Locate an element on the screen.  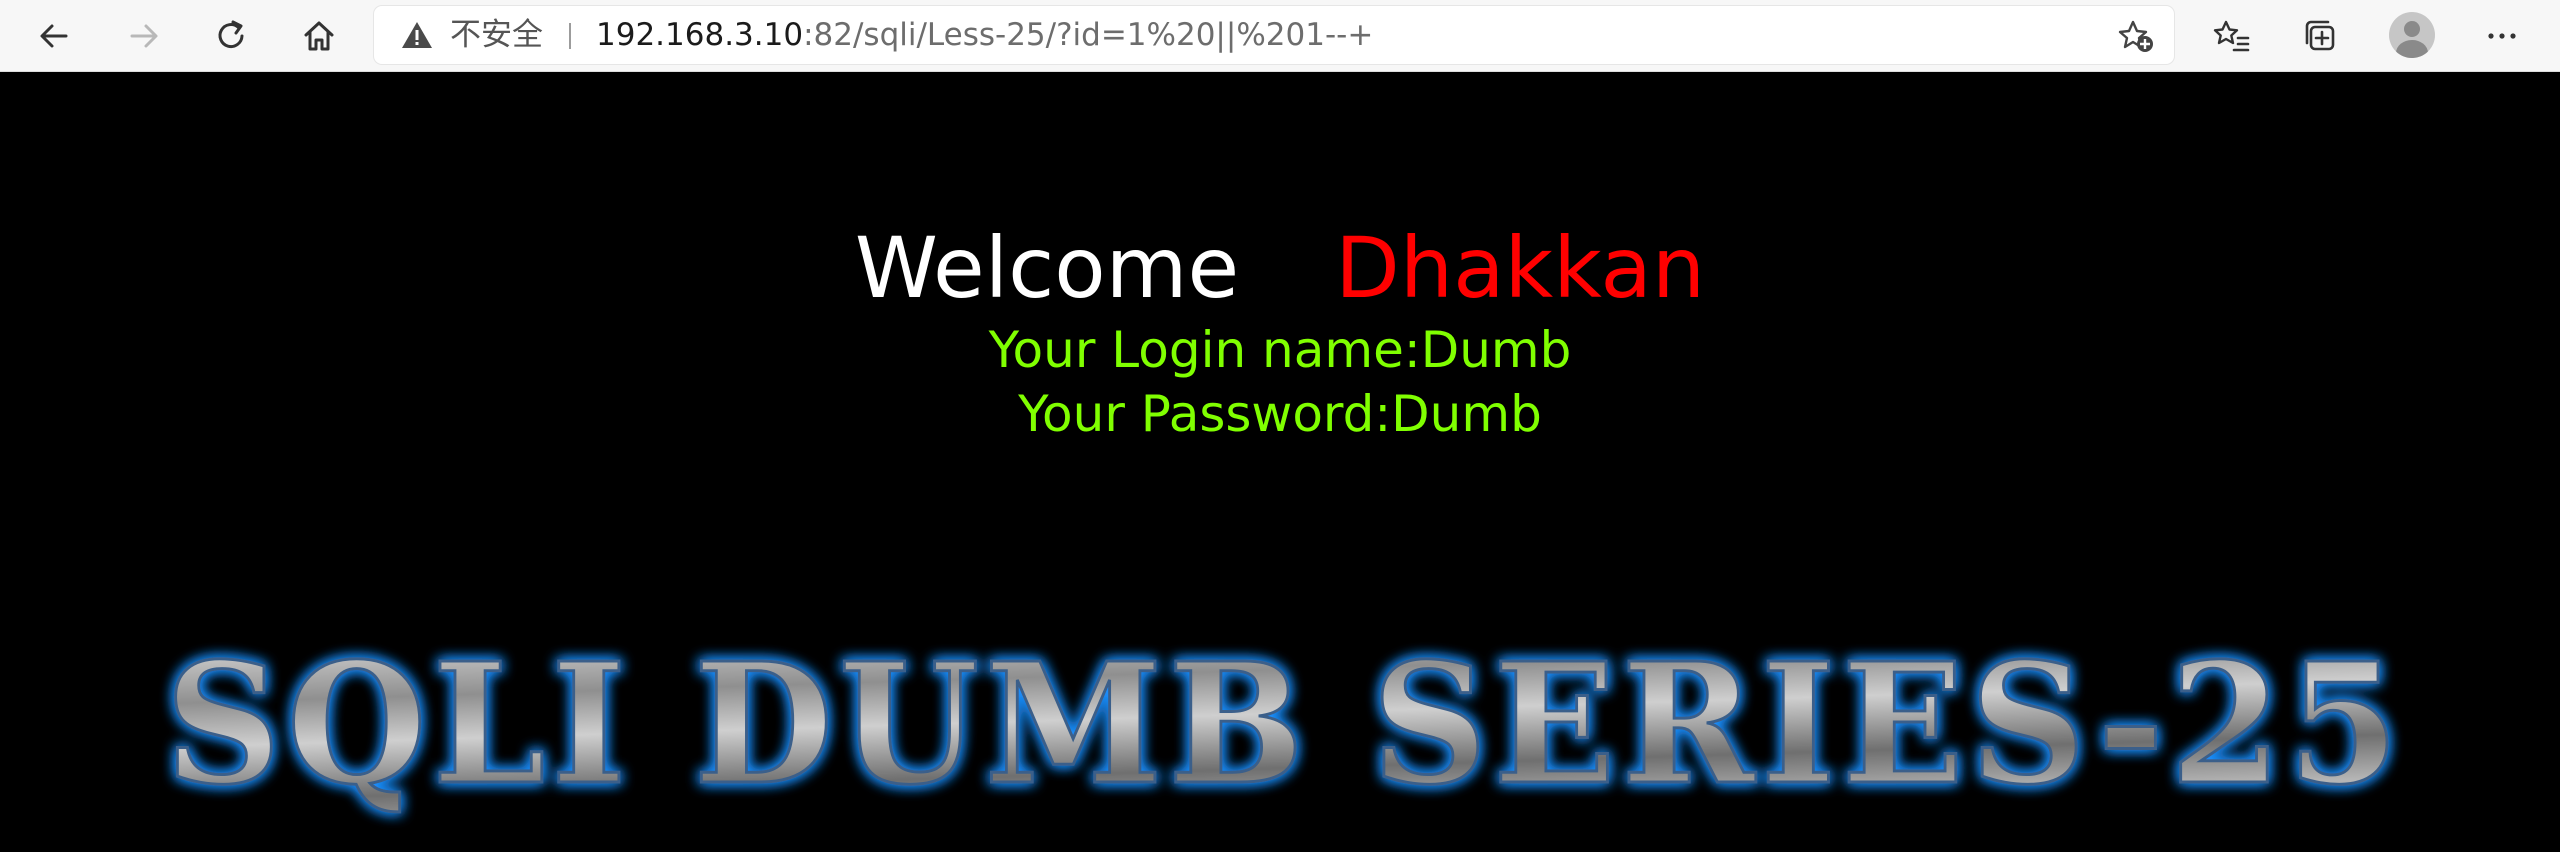
more-button is located at coordinates (2502, 36).